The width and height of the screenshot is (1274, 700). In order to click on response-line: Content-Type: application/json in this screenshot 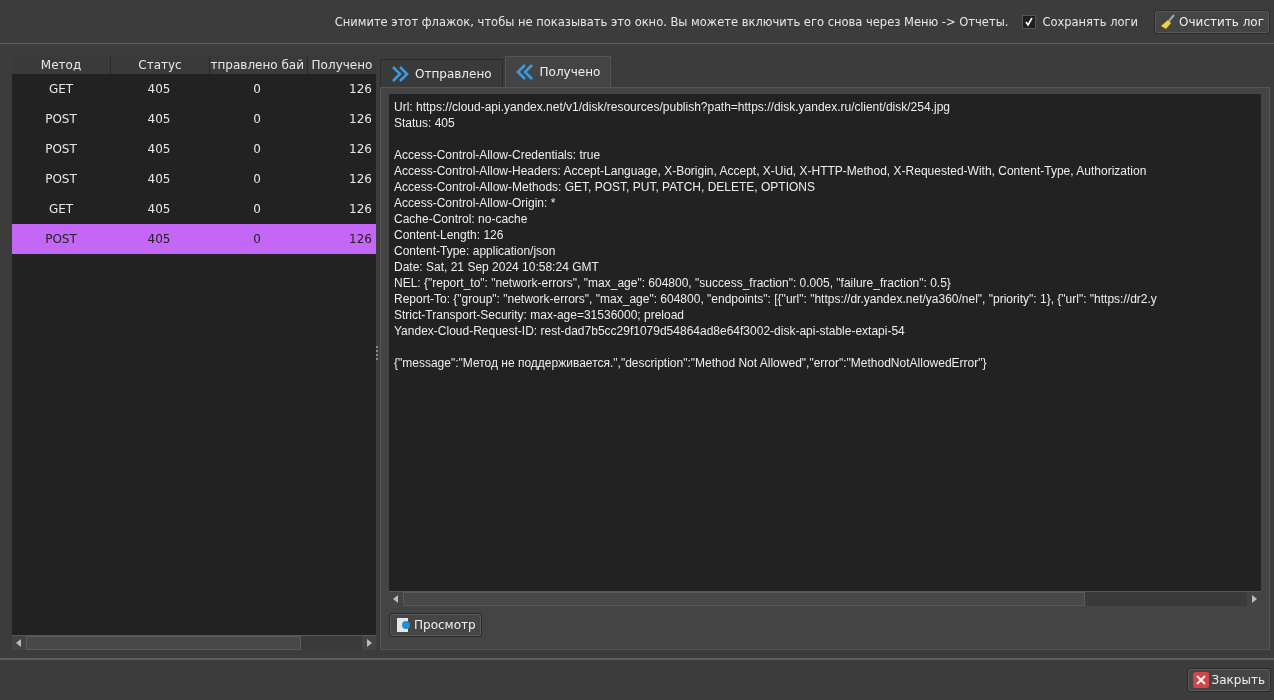, I will do `click(475, 251)`.